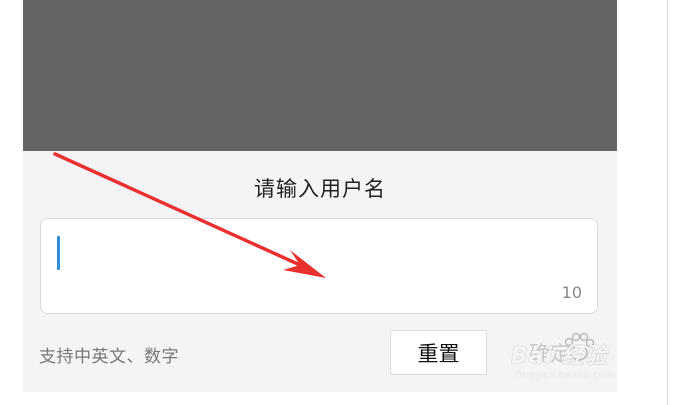 This screenshot has width=674, height=405. I want to click on input-hint: 支持中英文、数字, so click(109, 357).